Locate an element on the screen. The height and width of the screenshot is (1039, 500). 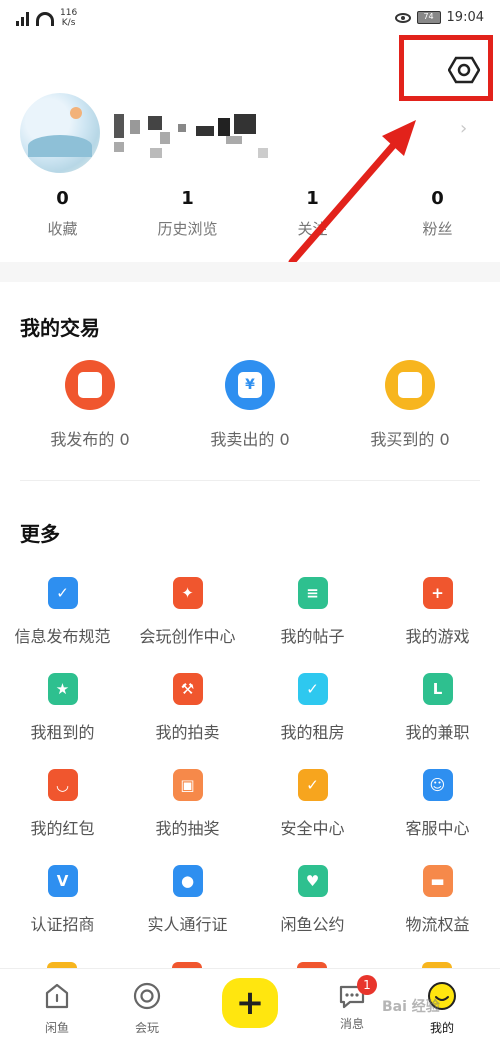
more-item-label: 我的兼职 is located at coordinates (437, 732).